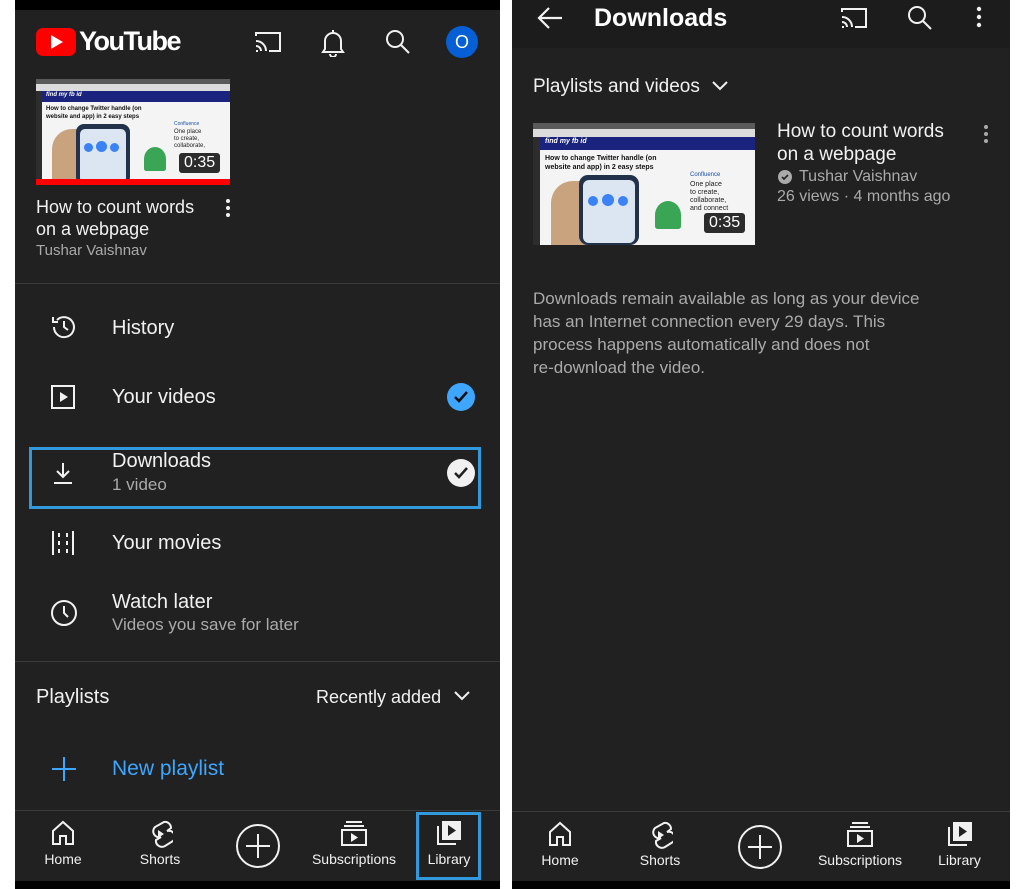 The image size is (1024, 889). Describe the element at coordinates (257, 770) in the screenshot. I see `new-playlist-button: New playlist` at that location.